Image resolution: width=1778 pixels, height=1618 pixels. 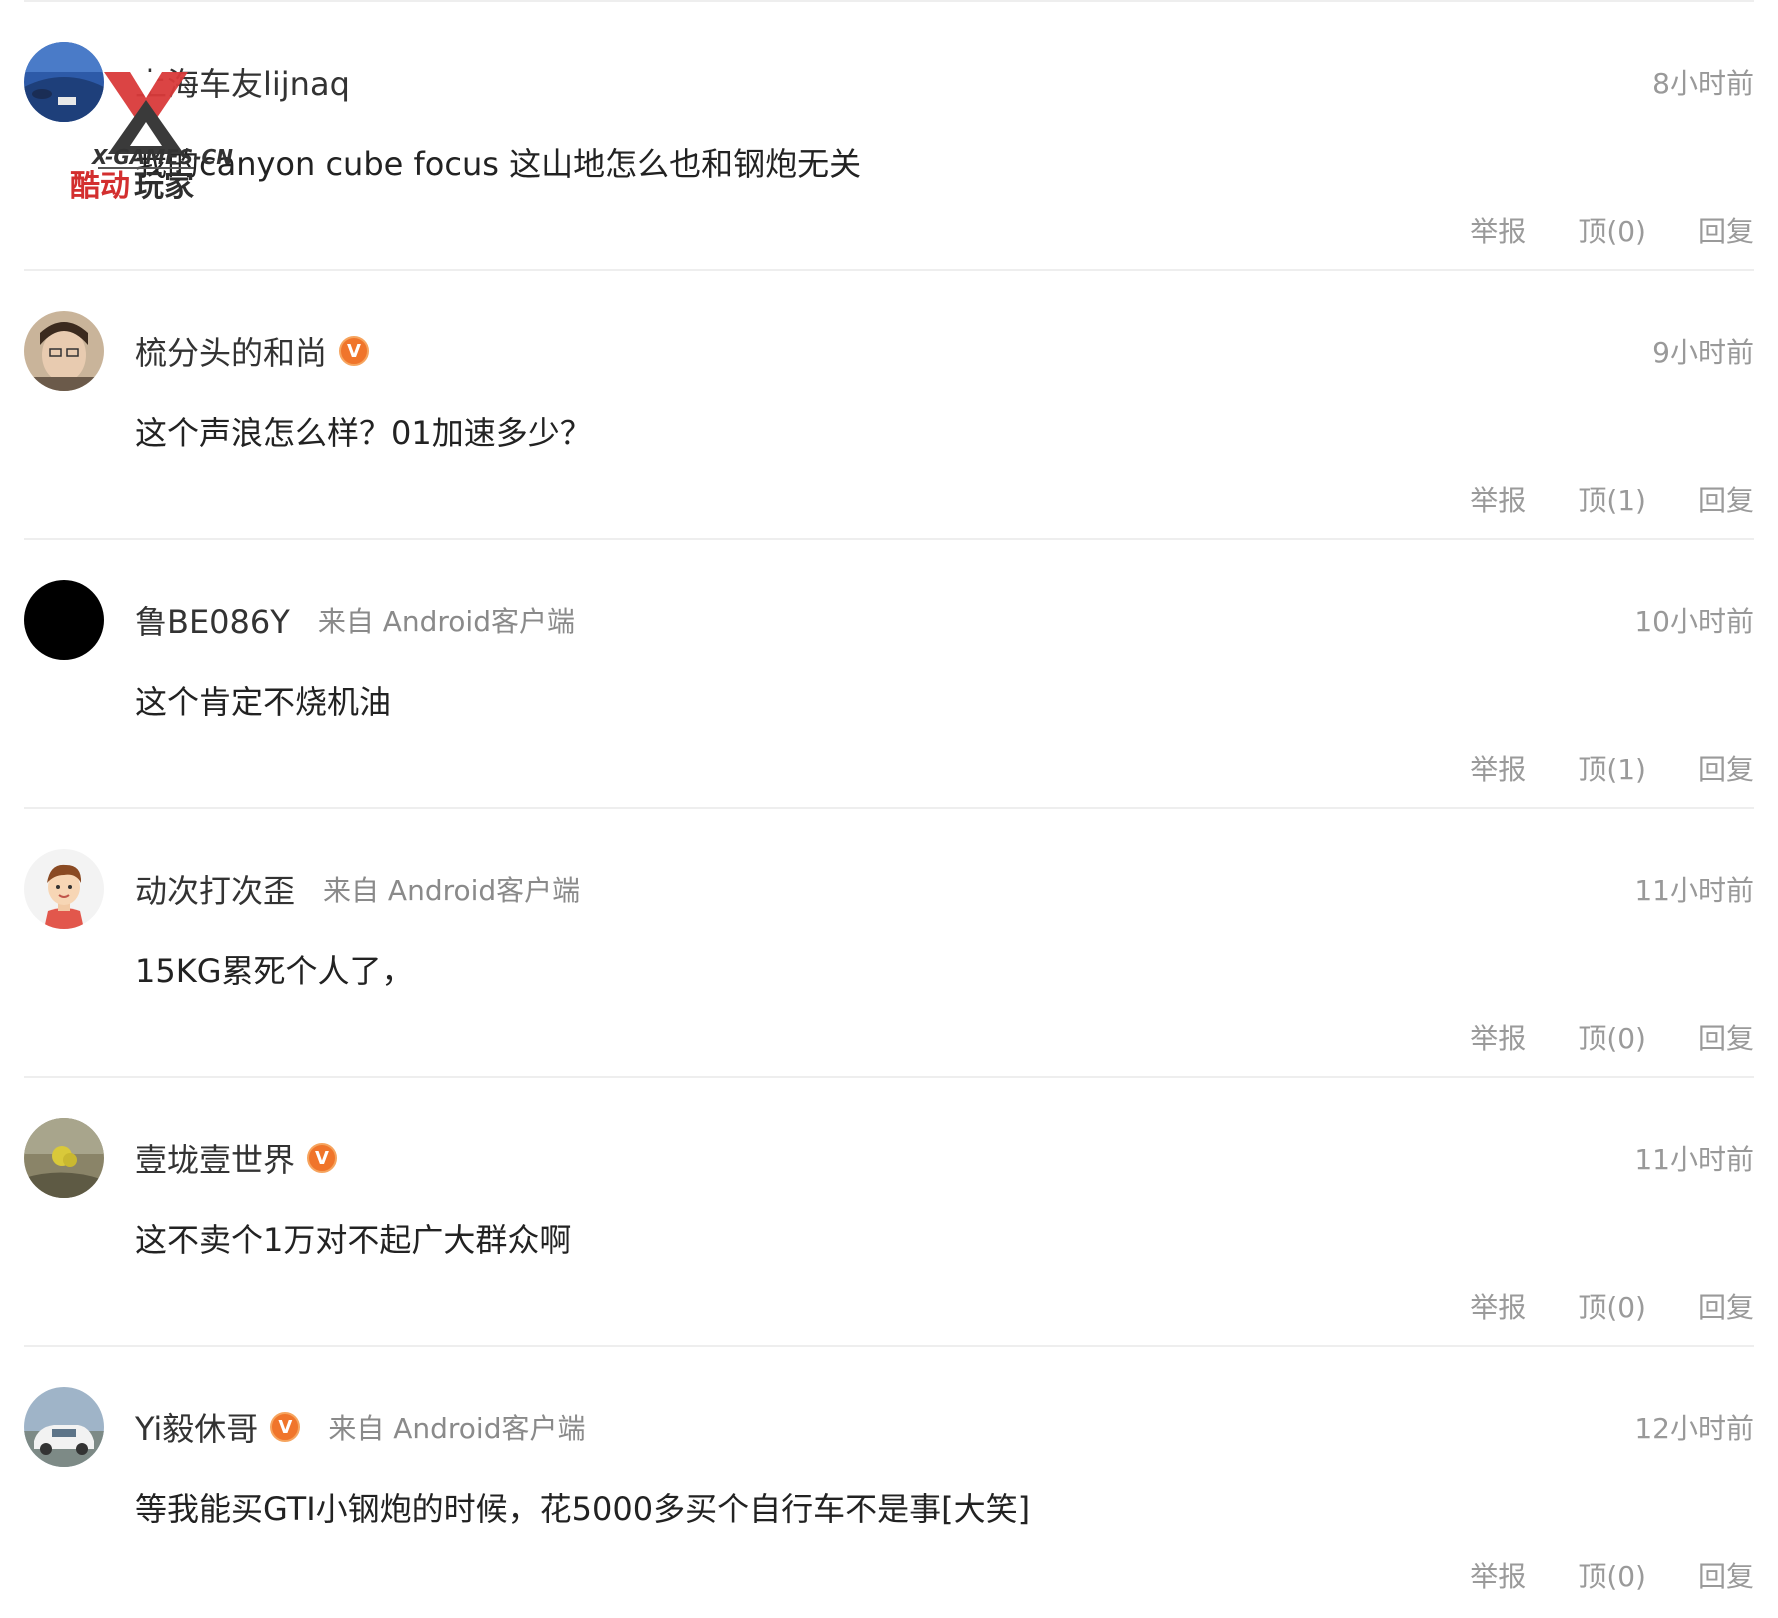 I want to click on username: 动次打次歪, so click(x=215, y=889).